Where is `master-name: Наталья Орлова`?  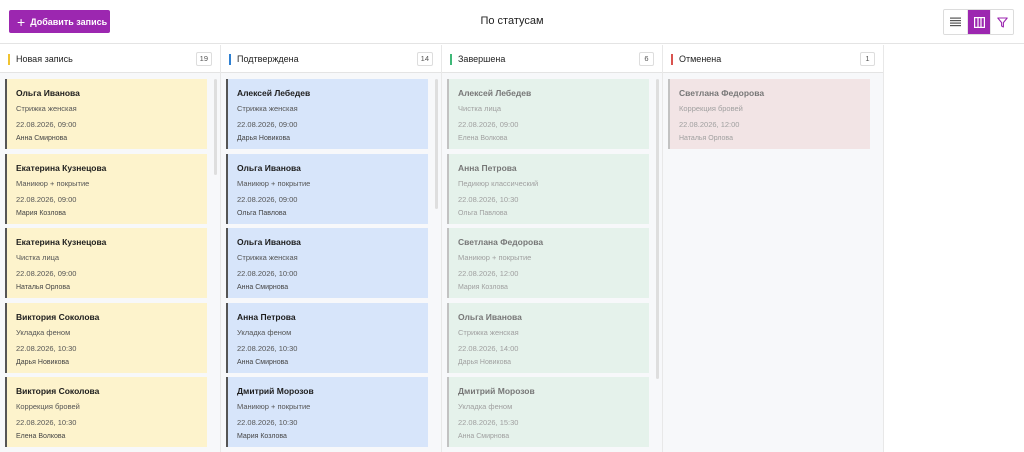 master-name: Наталья Орлова is located at coordinates (706, 138).